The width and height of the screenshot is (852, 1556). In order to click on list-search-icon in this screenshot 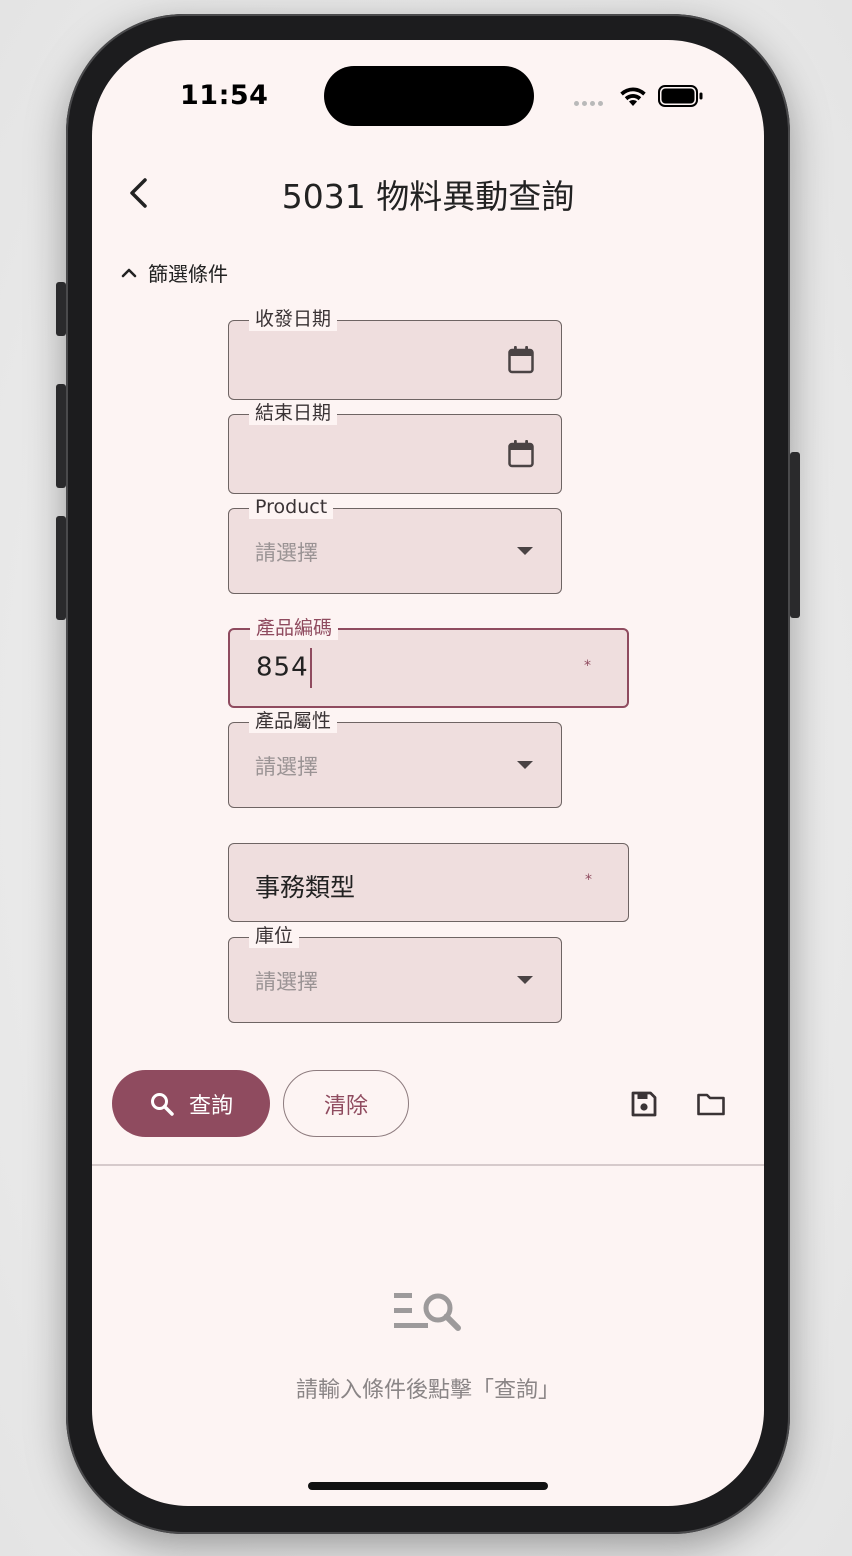, I will do `click(427, 1312)`.